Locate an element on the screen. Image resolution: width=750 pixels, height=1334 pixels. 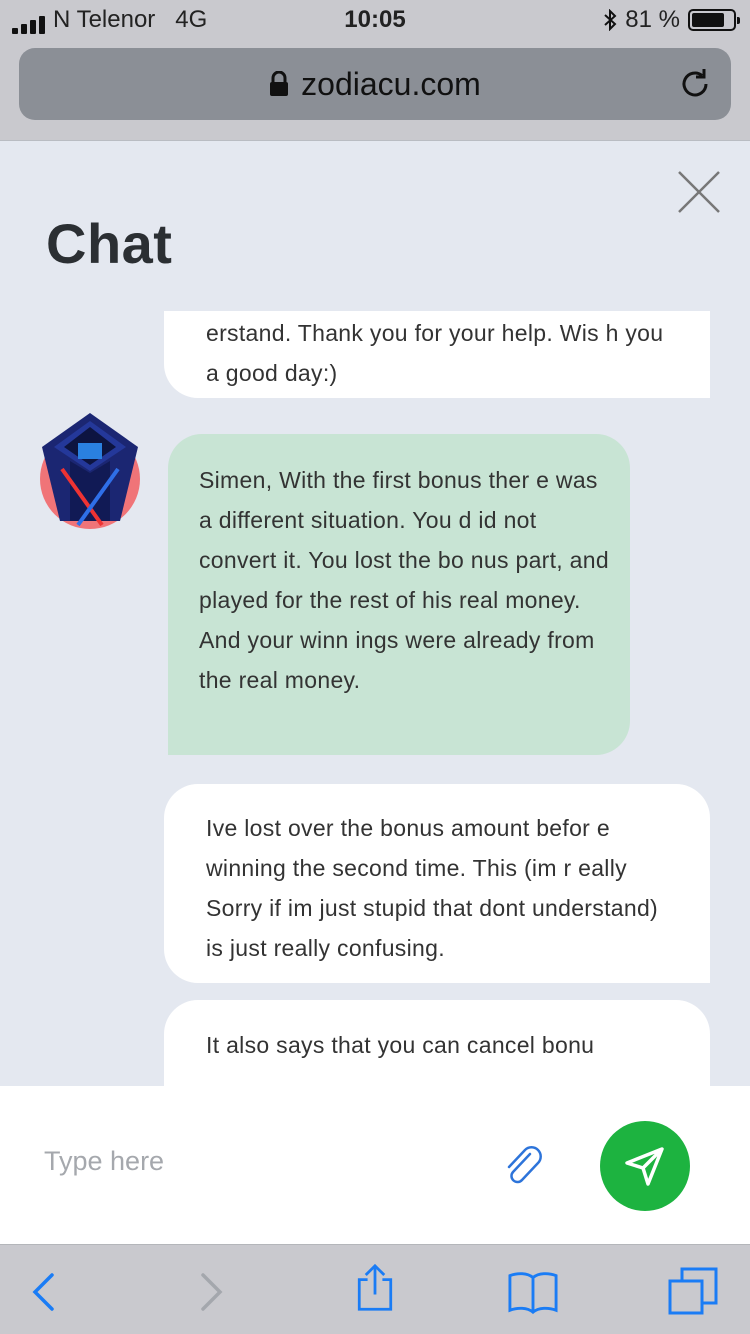
tabs-icon is located at coordinates (693, 1292).